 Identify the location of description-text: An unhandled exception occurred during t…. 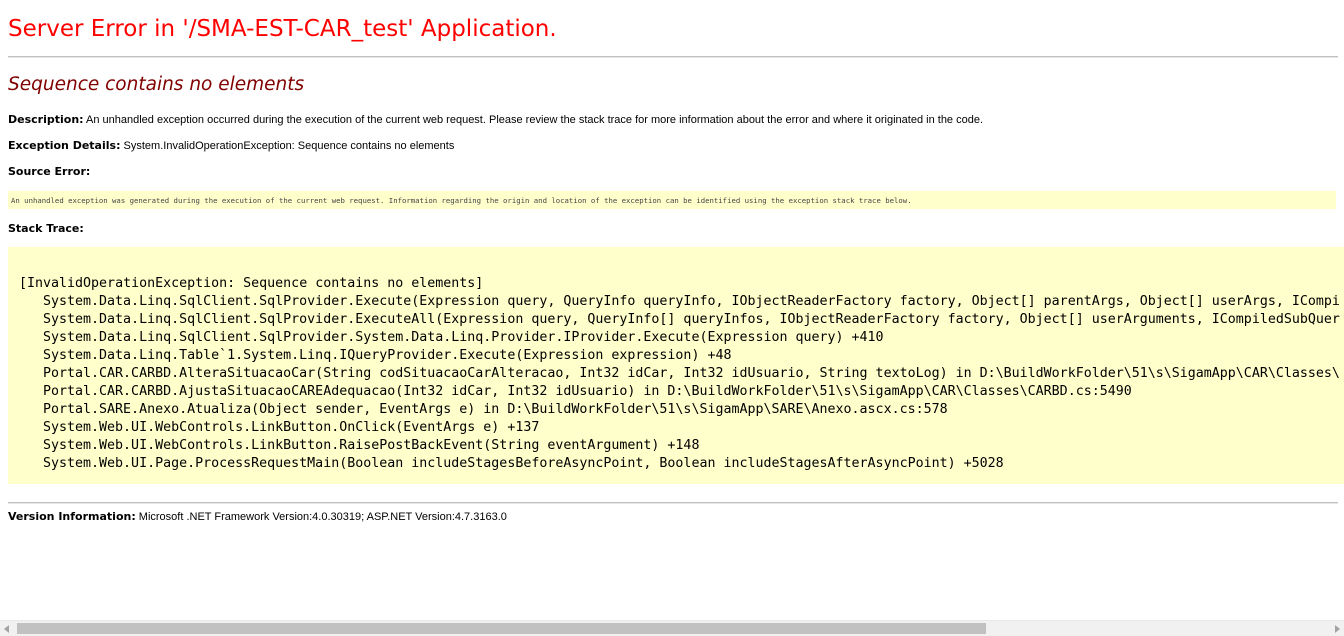
(533, 120).